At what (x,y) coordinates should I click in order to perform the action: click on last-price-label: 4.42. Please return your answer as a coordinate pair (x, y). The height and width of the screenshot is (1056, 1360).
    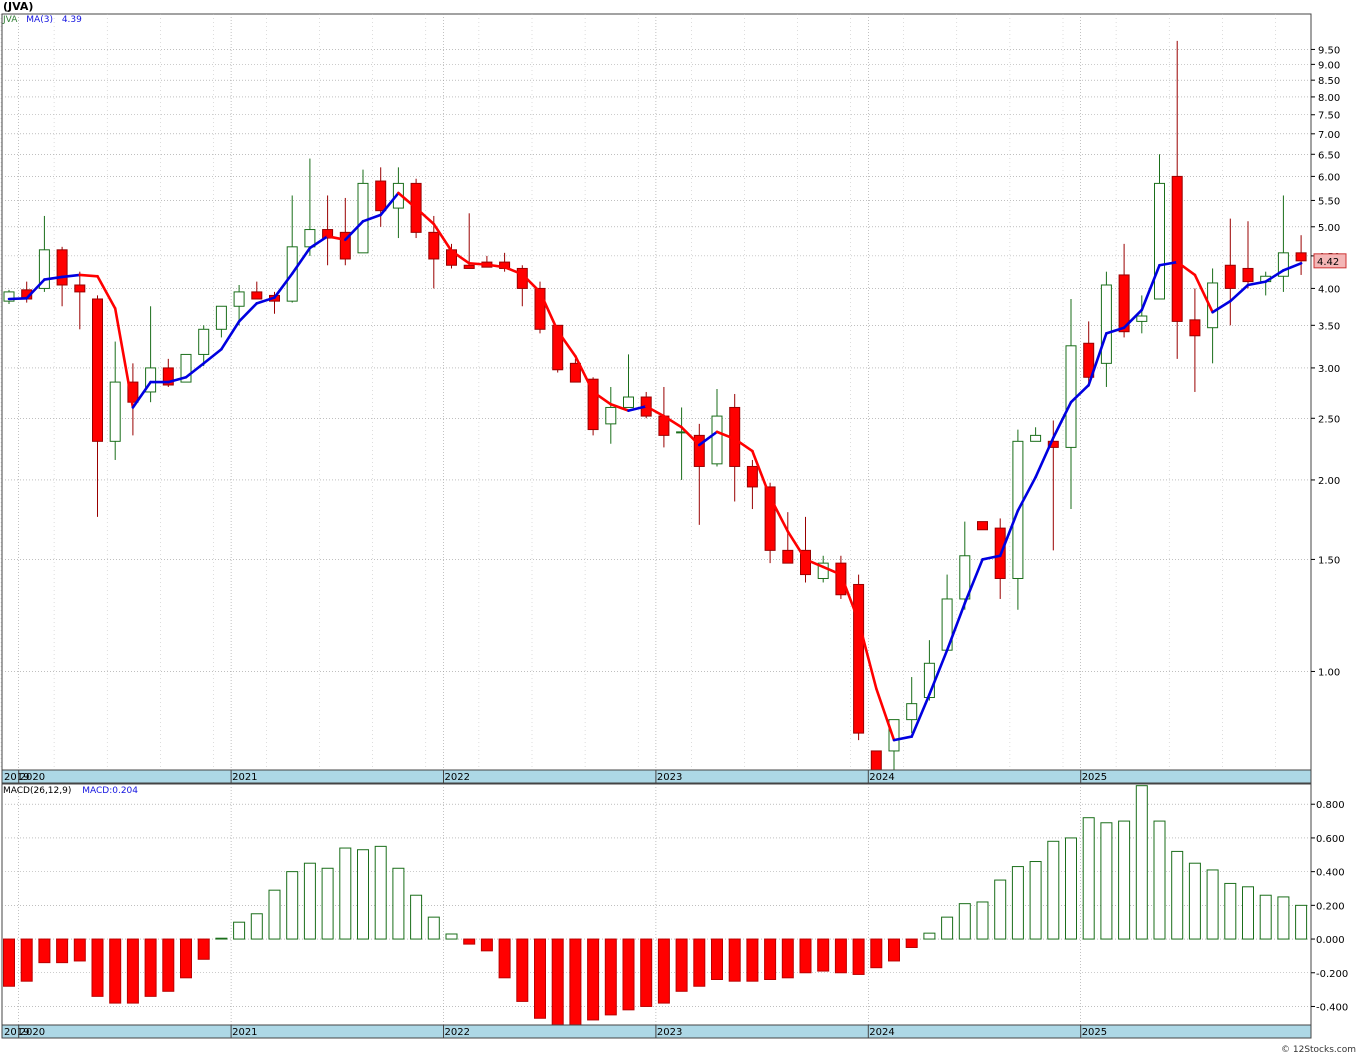
    Looking at the image, I should click on (1328, 262).